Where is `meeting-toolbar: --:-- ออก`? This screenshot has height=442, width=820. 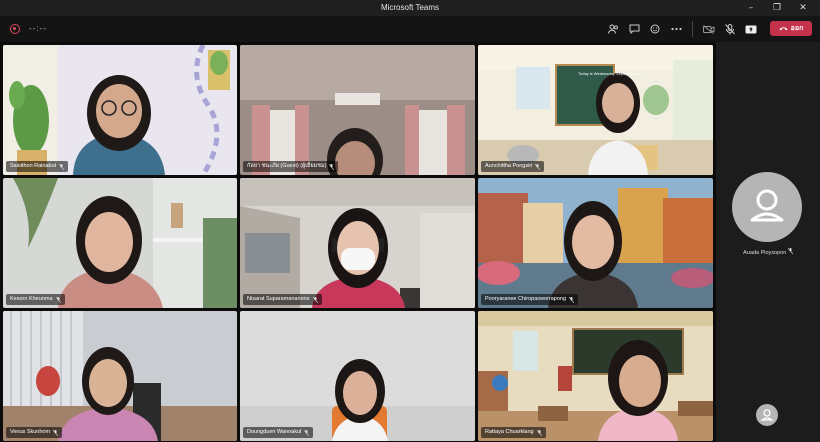
meeting-toolbar: --:-- ออก is located at coordinates (410, 29).